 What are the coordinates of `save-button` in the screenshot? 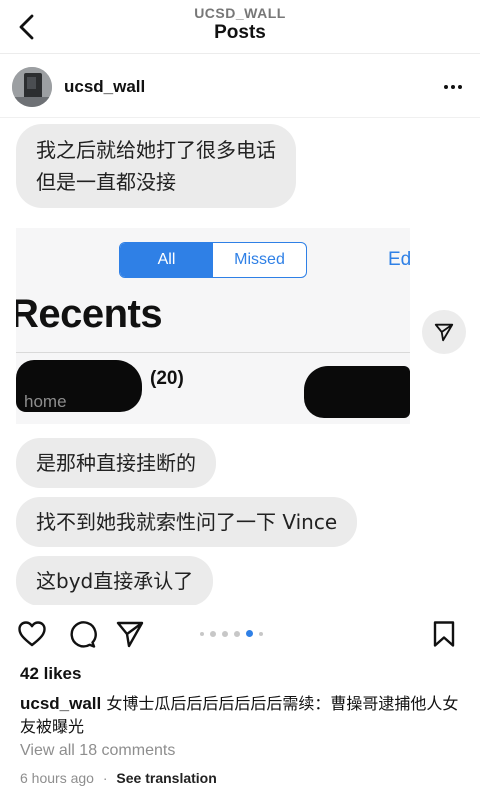 It's located at (444, 634).